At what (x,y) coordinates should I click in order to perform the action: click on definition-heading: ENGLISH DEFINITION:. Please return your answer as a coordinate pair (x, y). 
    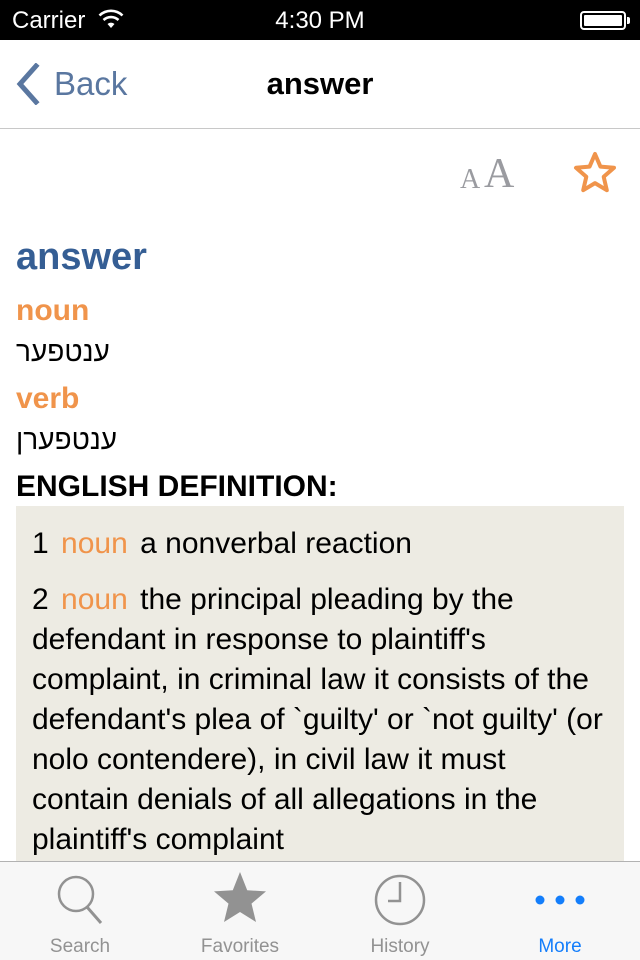
    Looking at the image, I should click on (177, 486).